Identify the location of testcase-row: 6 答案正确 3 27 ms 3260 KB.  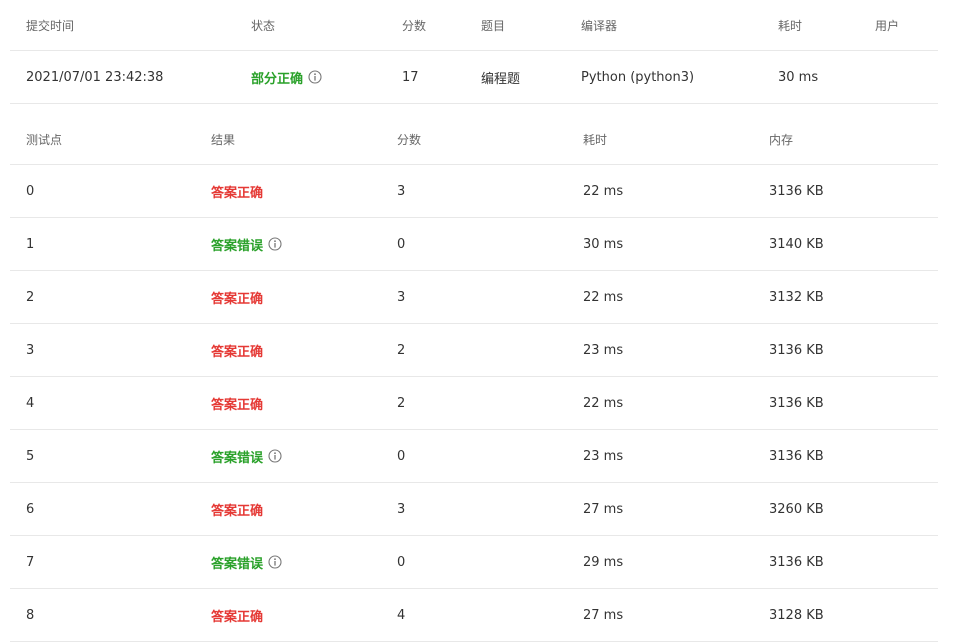
(474, 509).